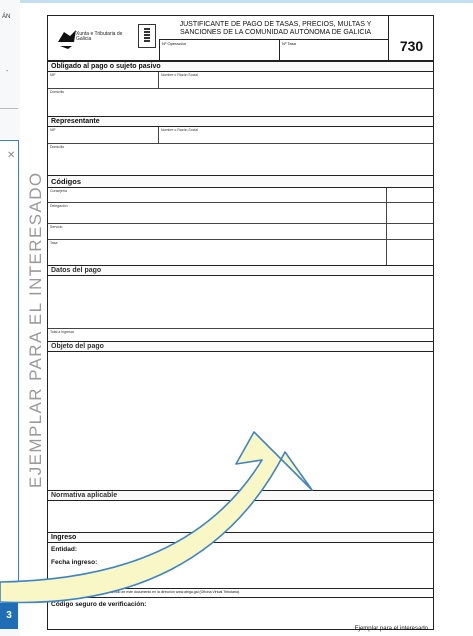  Describe the element at coordinates (240, 271) in the screenshot. I see `datos-pago-heading: Datos del pago` at that location.